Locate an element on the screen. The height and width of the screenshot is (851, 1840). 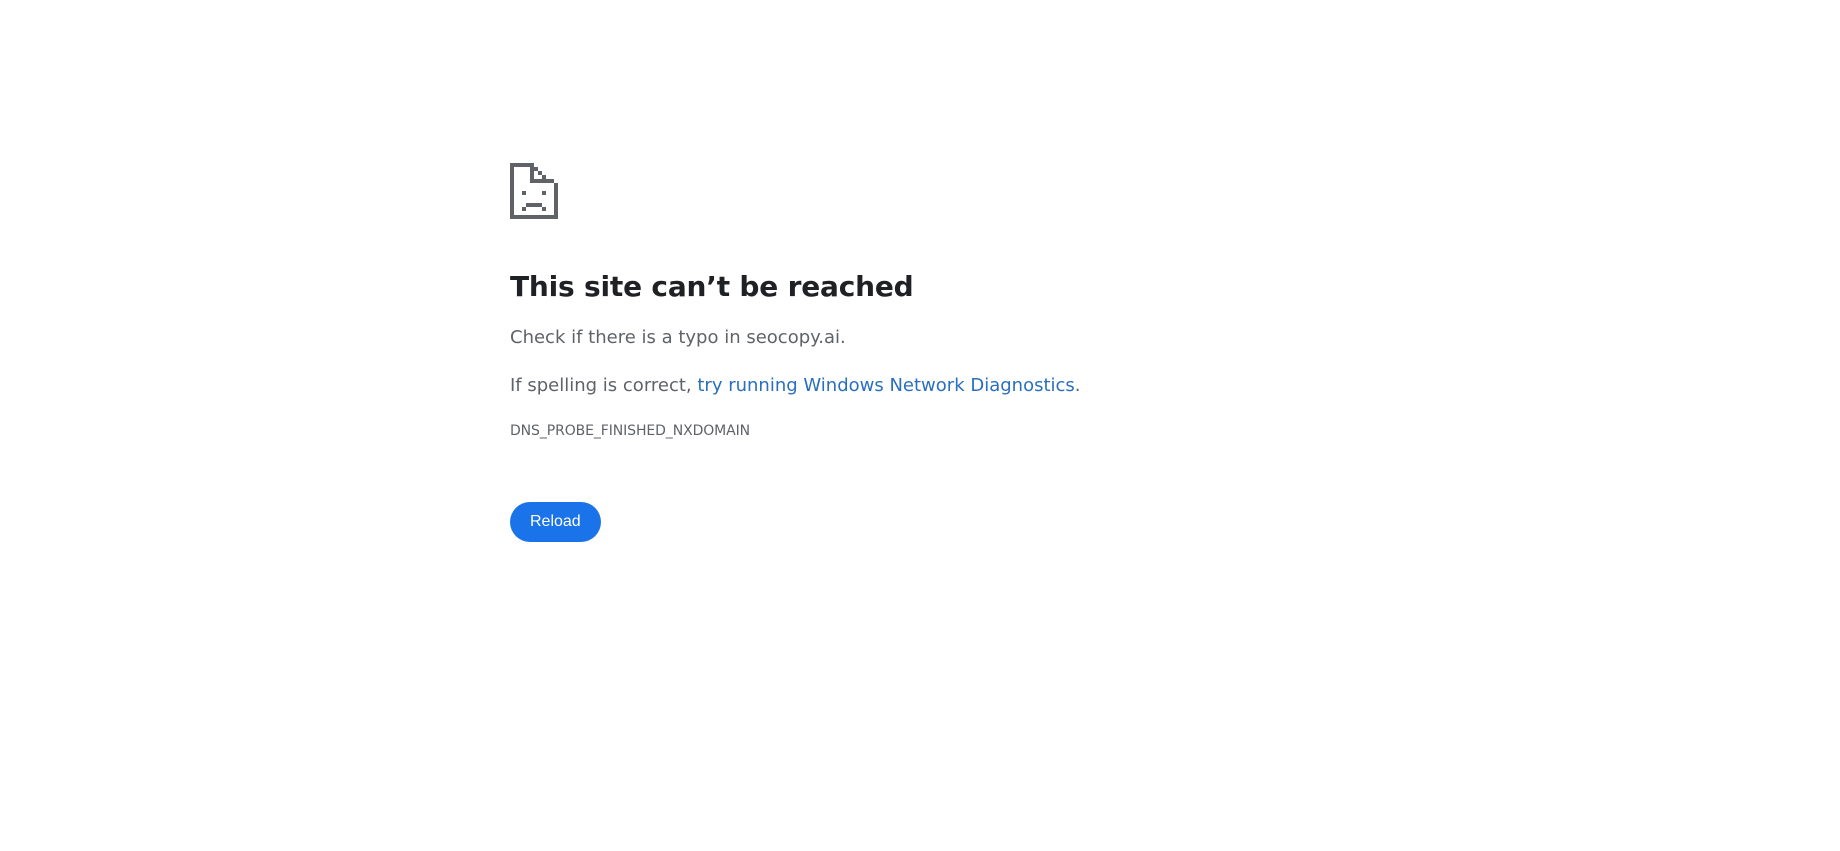
spelling-message-suffix: . is located at coordinates (1077, 385).